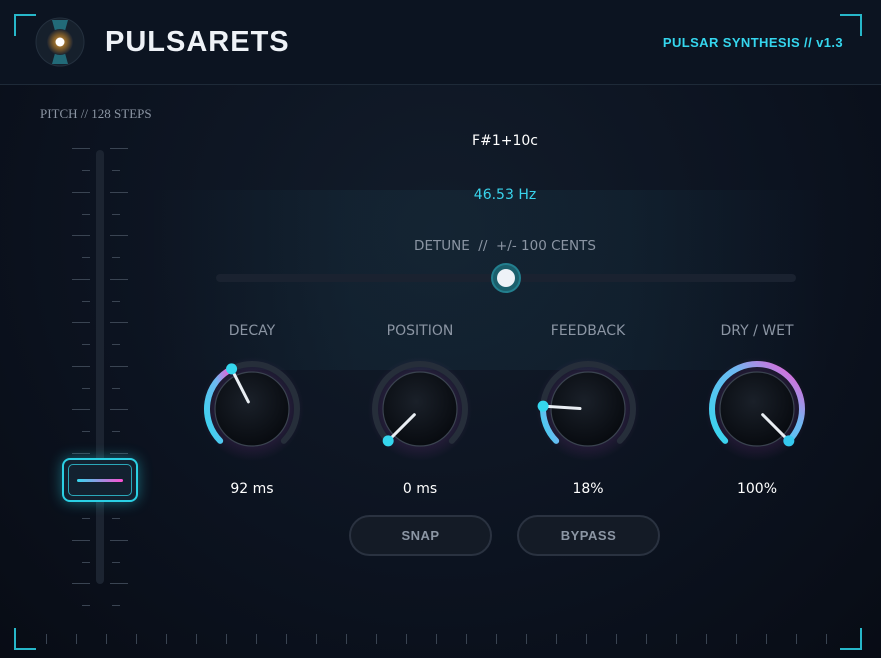 The width and height of the screenshot is (881, 658). What do you see at coordinates (420, 331) in the screenshot?
I see `position-label: POSITION` at bounding box center [420, 331].